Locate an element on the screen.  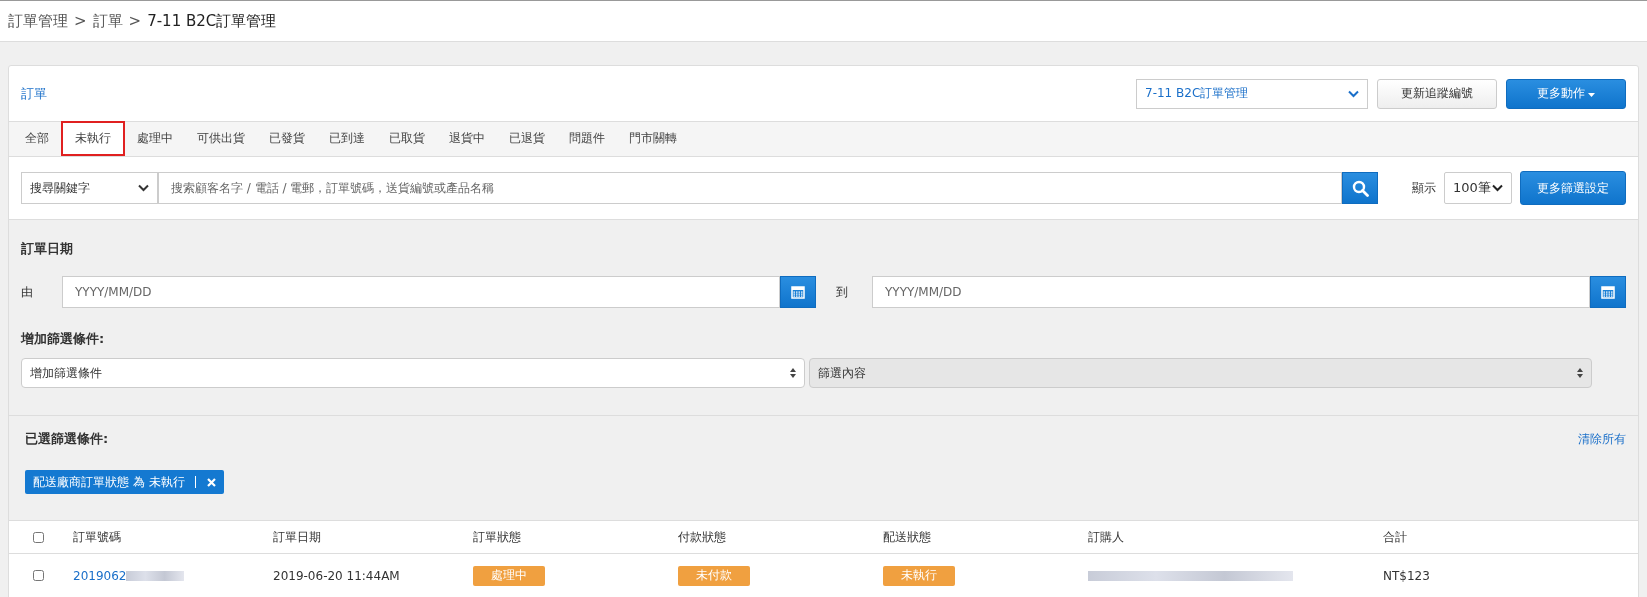
show-label: 顯示 is located at coordinates (1424, 188).